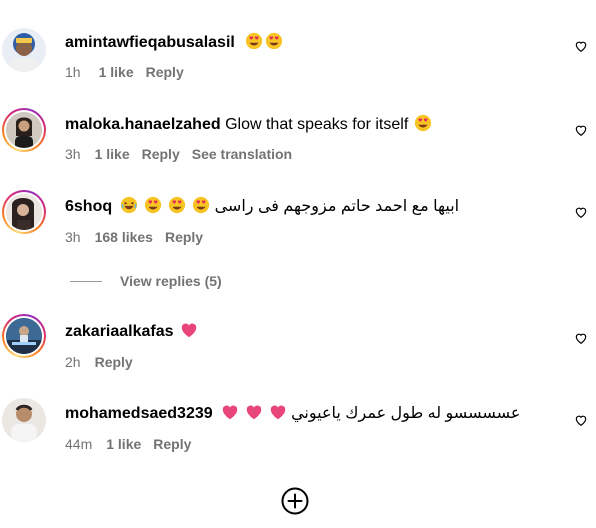 This screenshot has height=528, width=596. What do you see at coordinates (143, 124) in the screenshot?
I see `username: maloka.hanaelzahed` at bounding box center [143, 124].